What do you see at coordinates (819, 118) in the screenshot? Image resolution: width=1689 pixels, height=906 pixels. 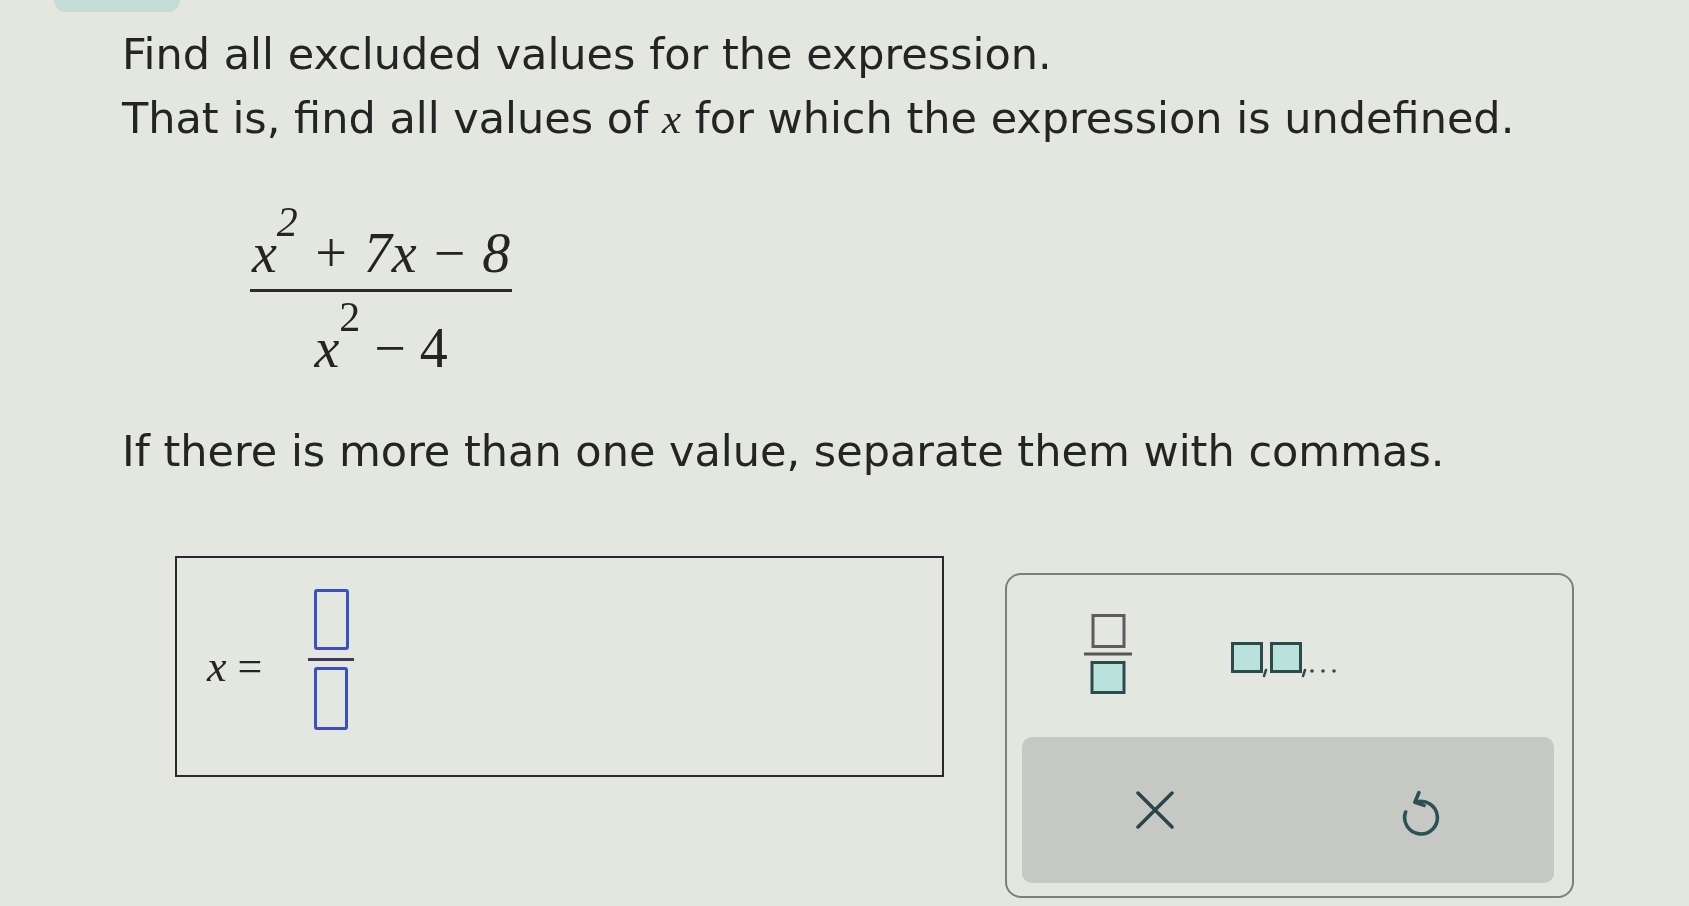 I see `question-text: That is, find all values of x for which the expression is undefined.` at bounding box center [819, 118].